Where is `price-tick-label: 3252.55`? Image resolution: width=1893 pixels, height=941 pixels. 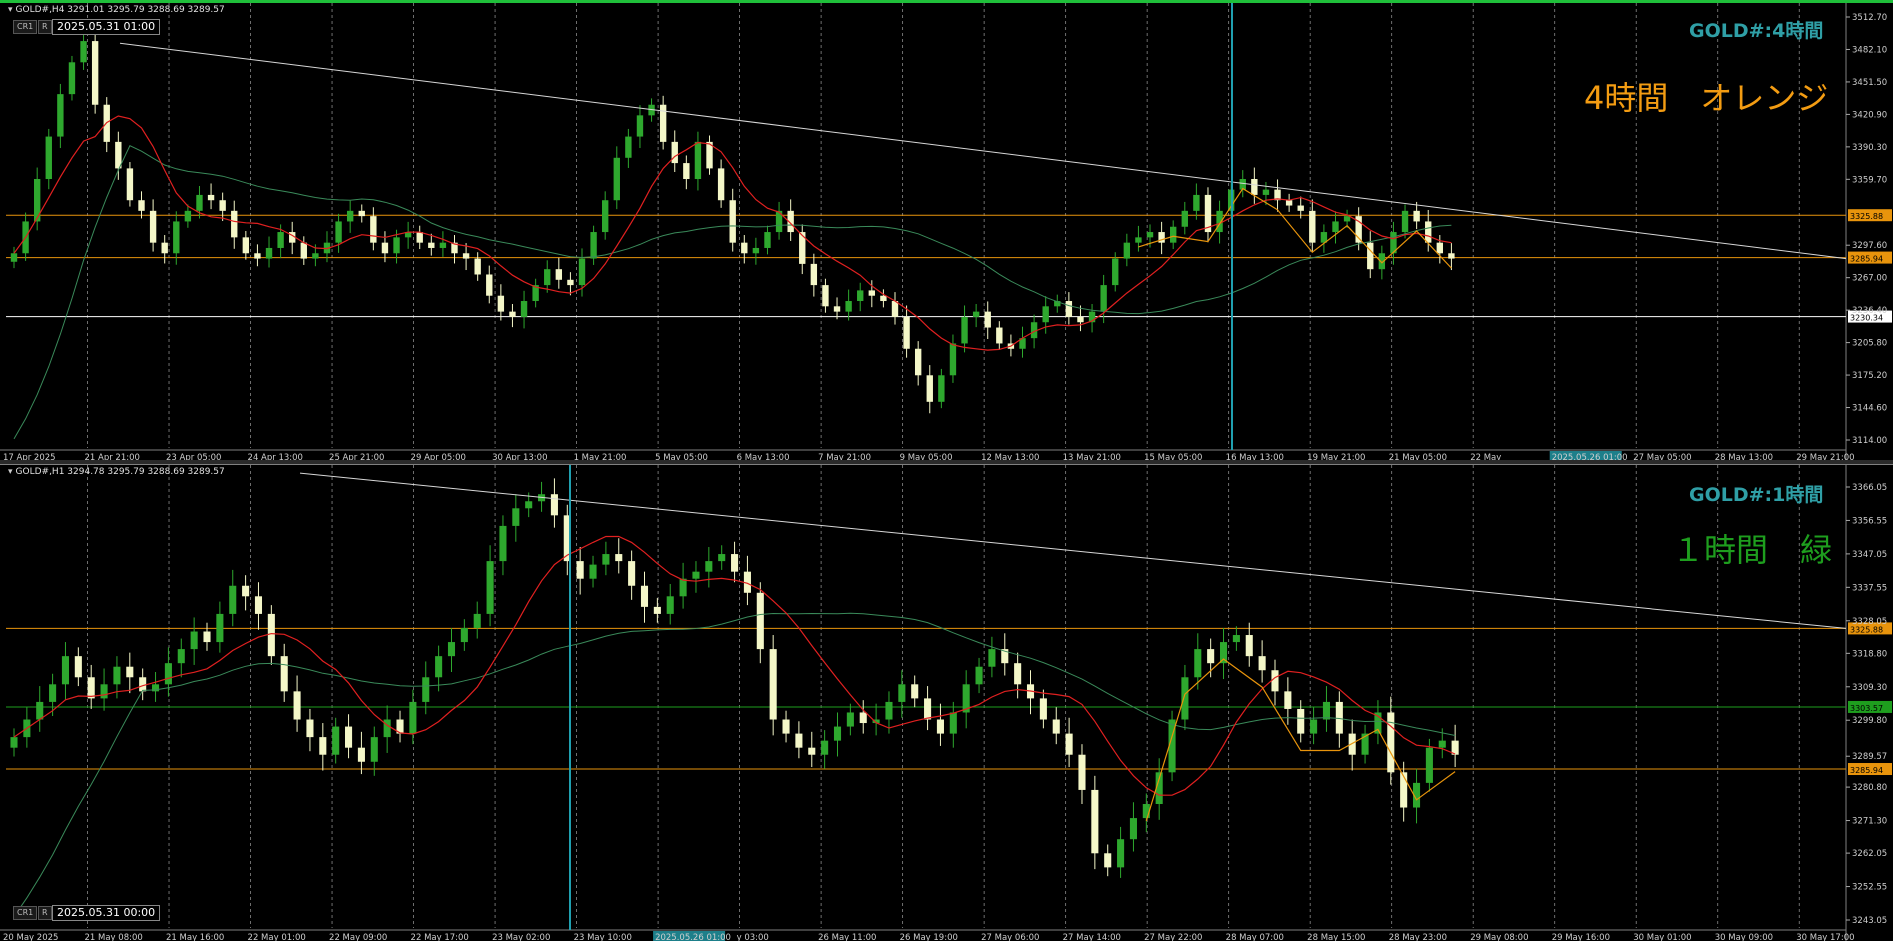 price-tick-label: 3252.55 is located at coordinates (1869, 888).